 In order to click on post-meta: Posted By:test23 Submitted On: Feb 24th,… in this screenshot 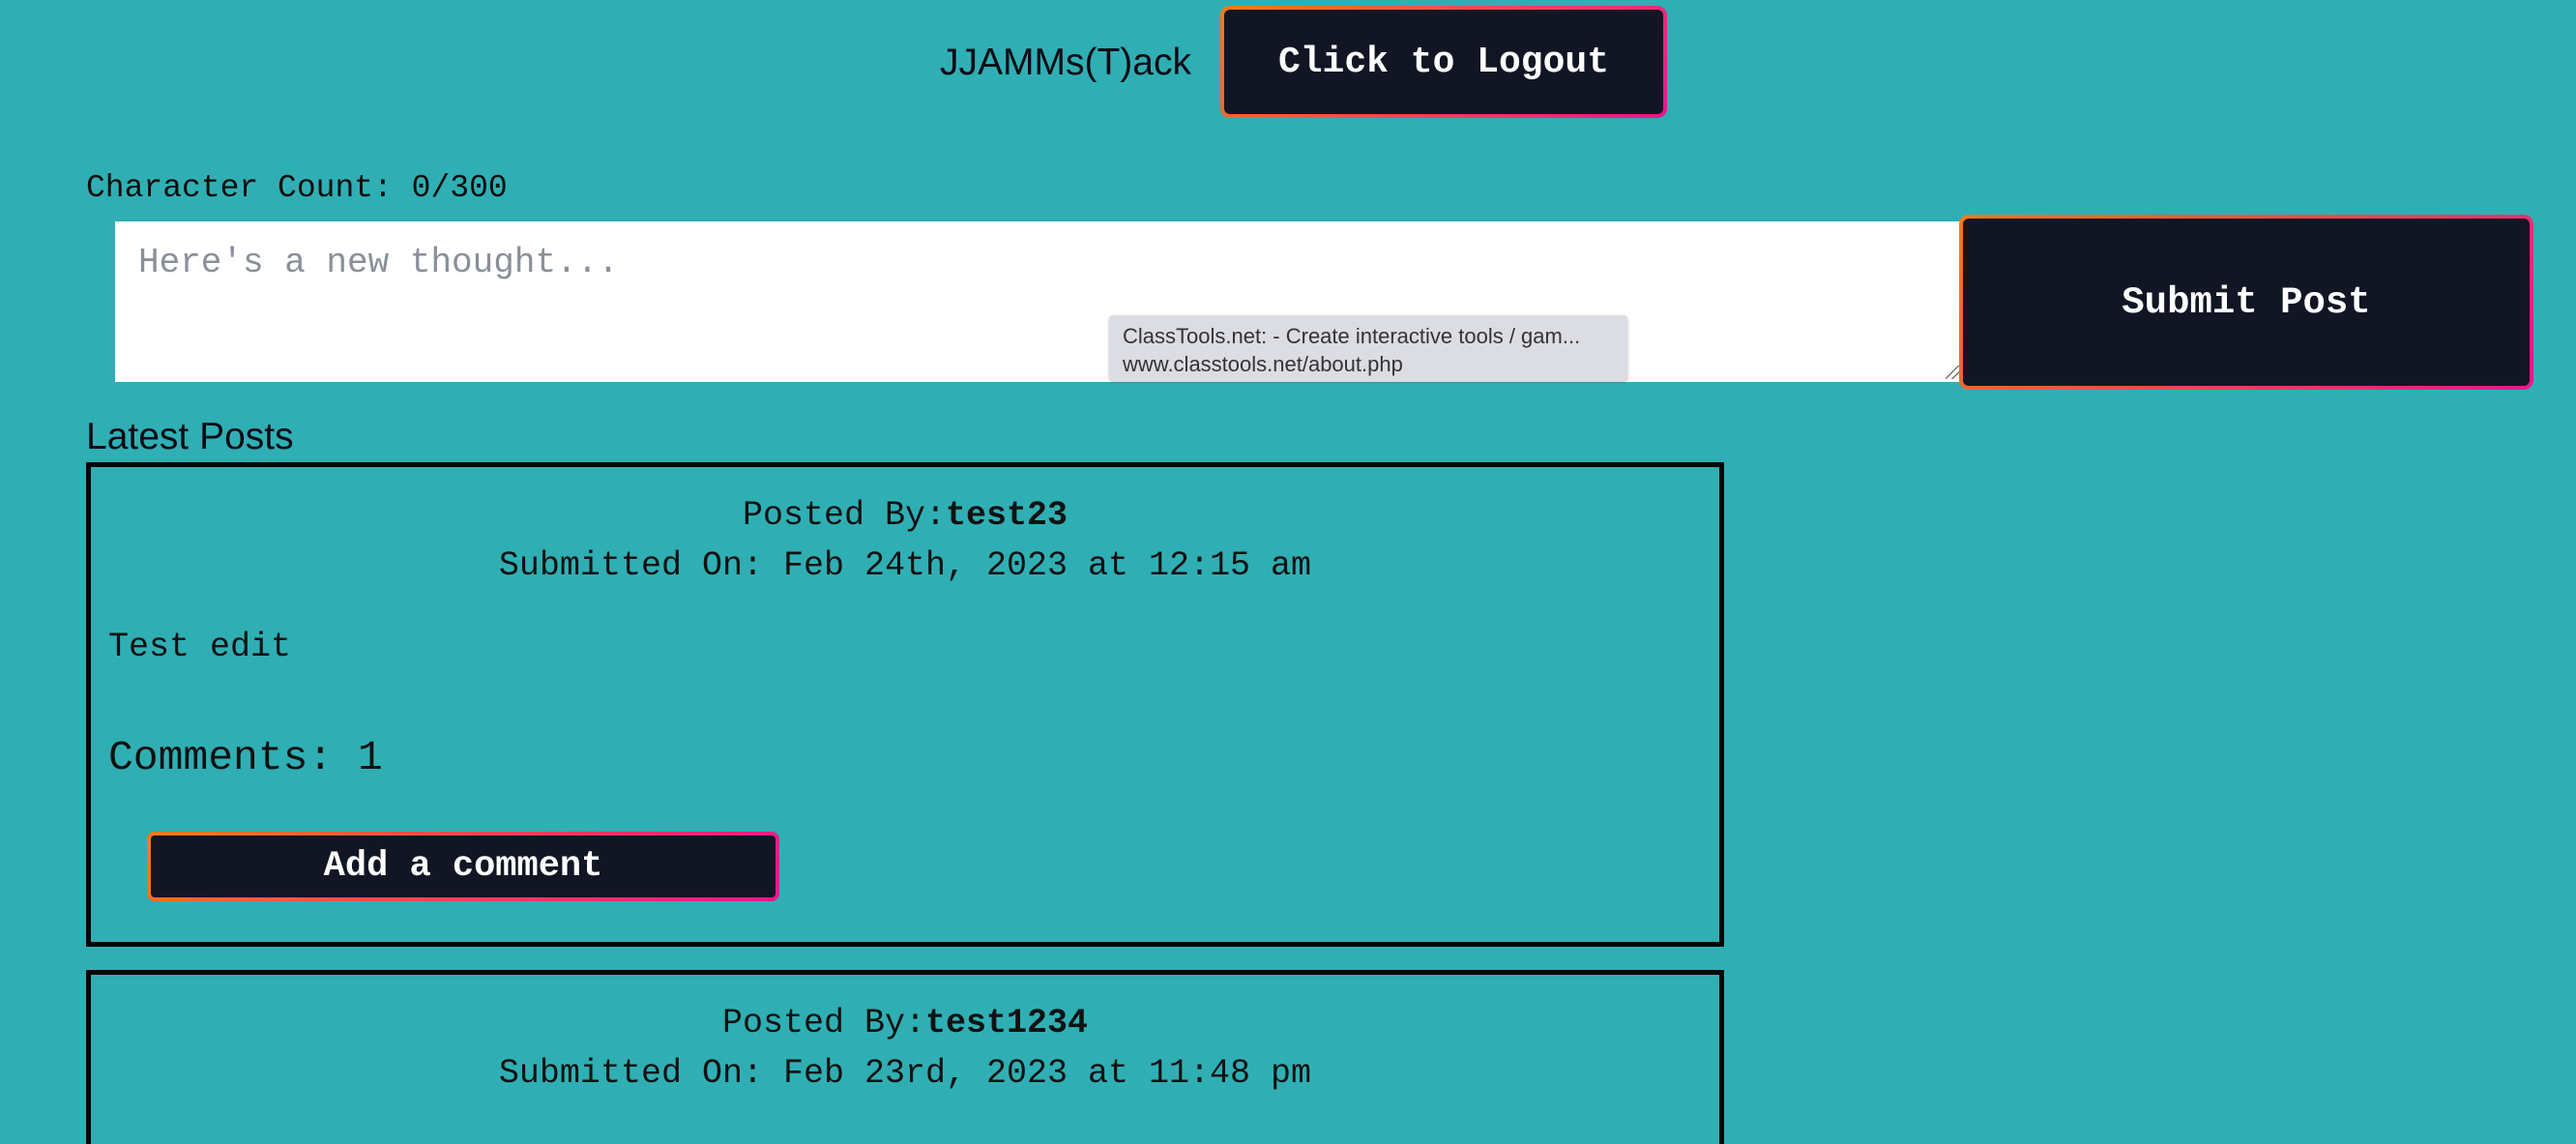, I will do `click(905, 540)`.